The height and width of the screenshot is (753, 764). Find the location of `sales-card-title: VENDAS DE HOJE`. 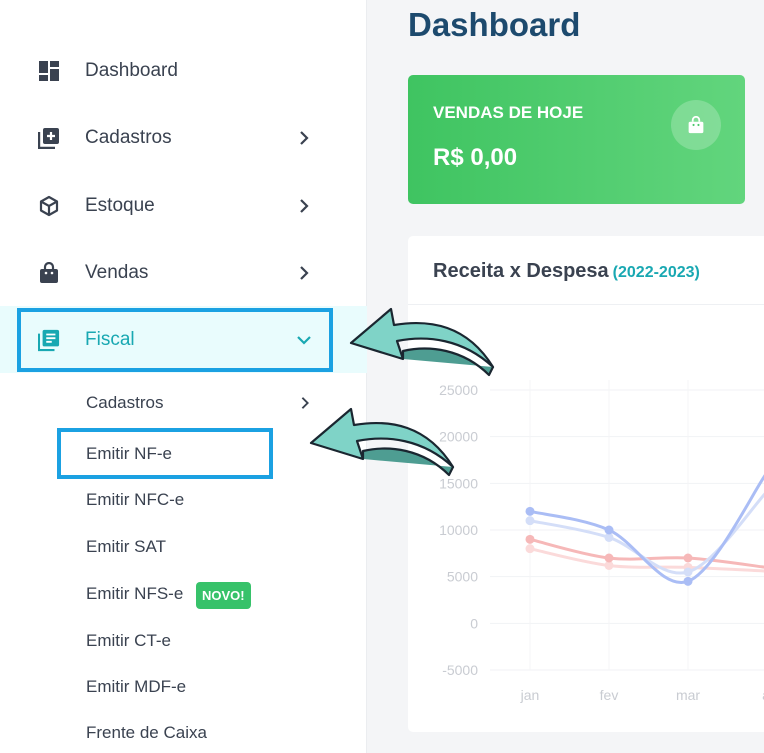

sales-card-title: VENDAS DE HOJE is located at coordinates (508, 112).